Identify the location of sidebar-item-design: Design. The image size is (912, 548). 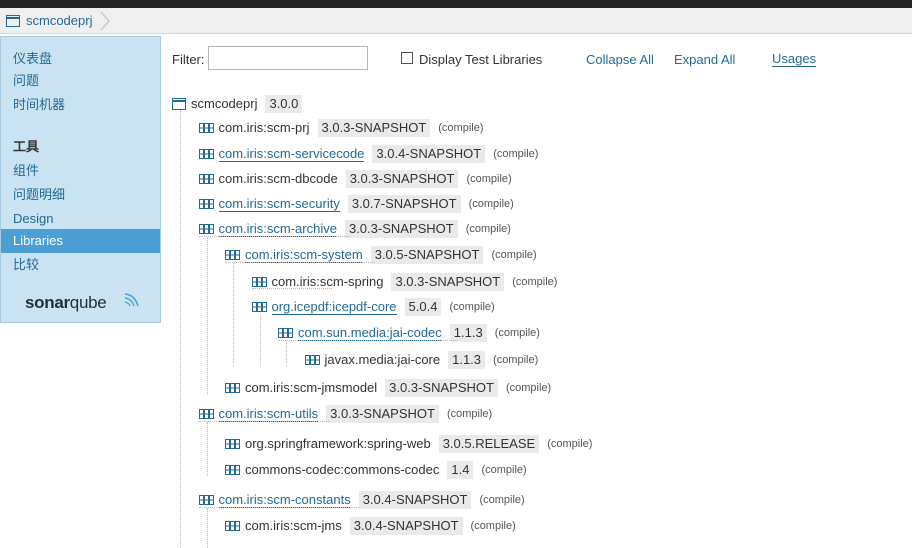
(80, 219).